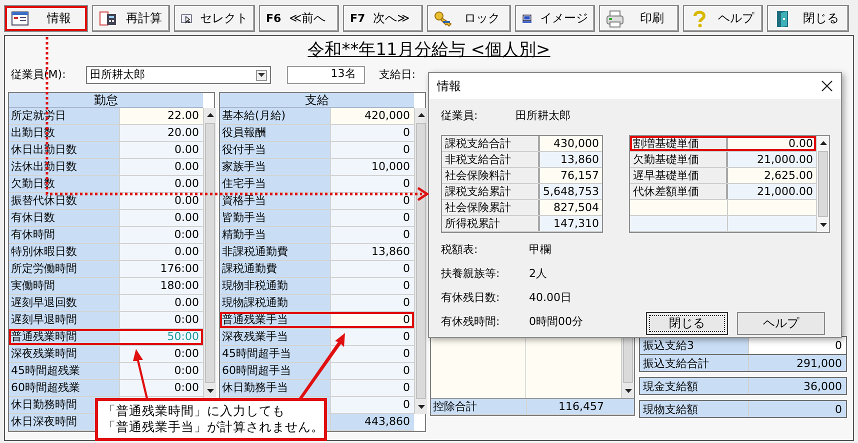  I want to click on info-label: 扶養親族等:, so click(471, 274).